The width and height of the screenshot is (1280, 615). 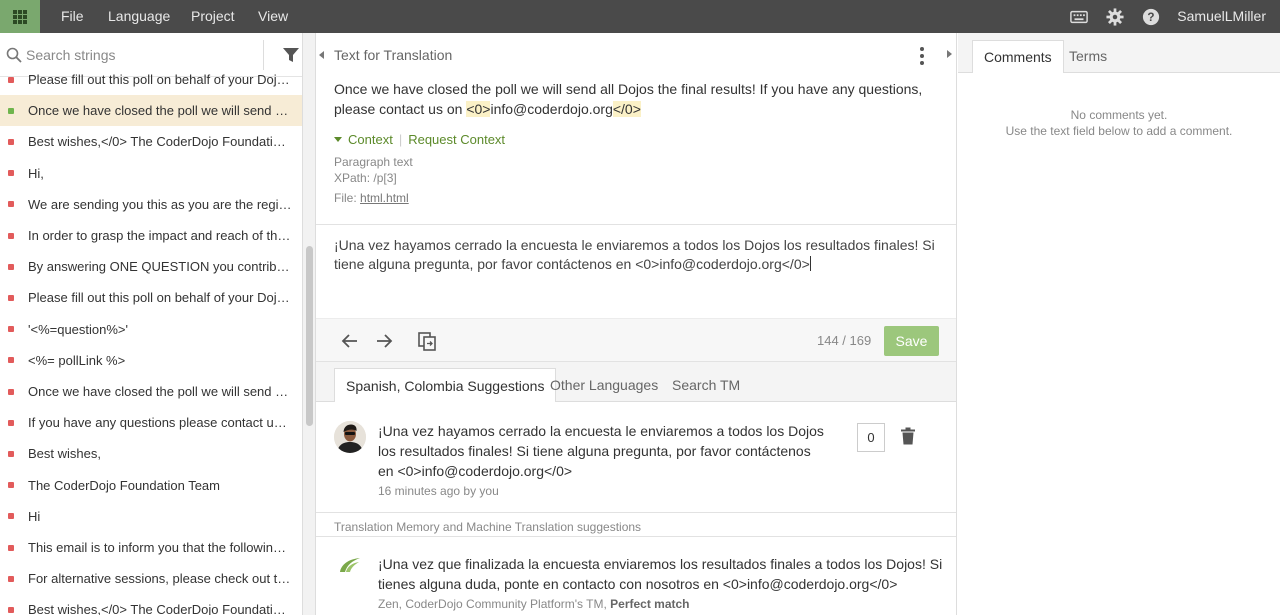 I want to click on editor-title: Text for Translation, so click(x=393, y=55).